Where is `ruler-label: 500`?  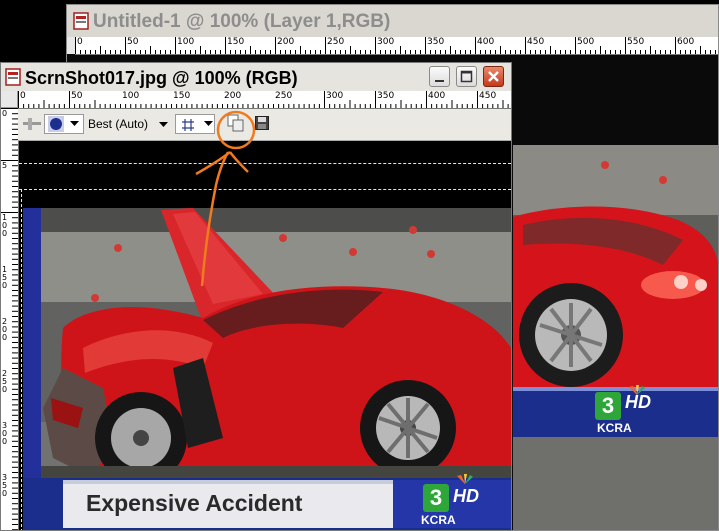 ruler-label: 500 is located at coordinates (586, 42).